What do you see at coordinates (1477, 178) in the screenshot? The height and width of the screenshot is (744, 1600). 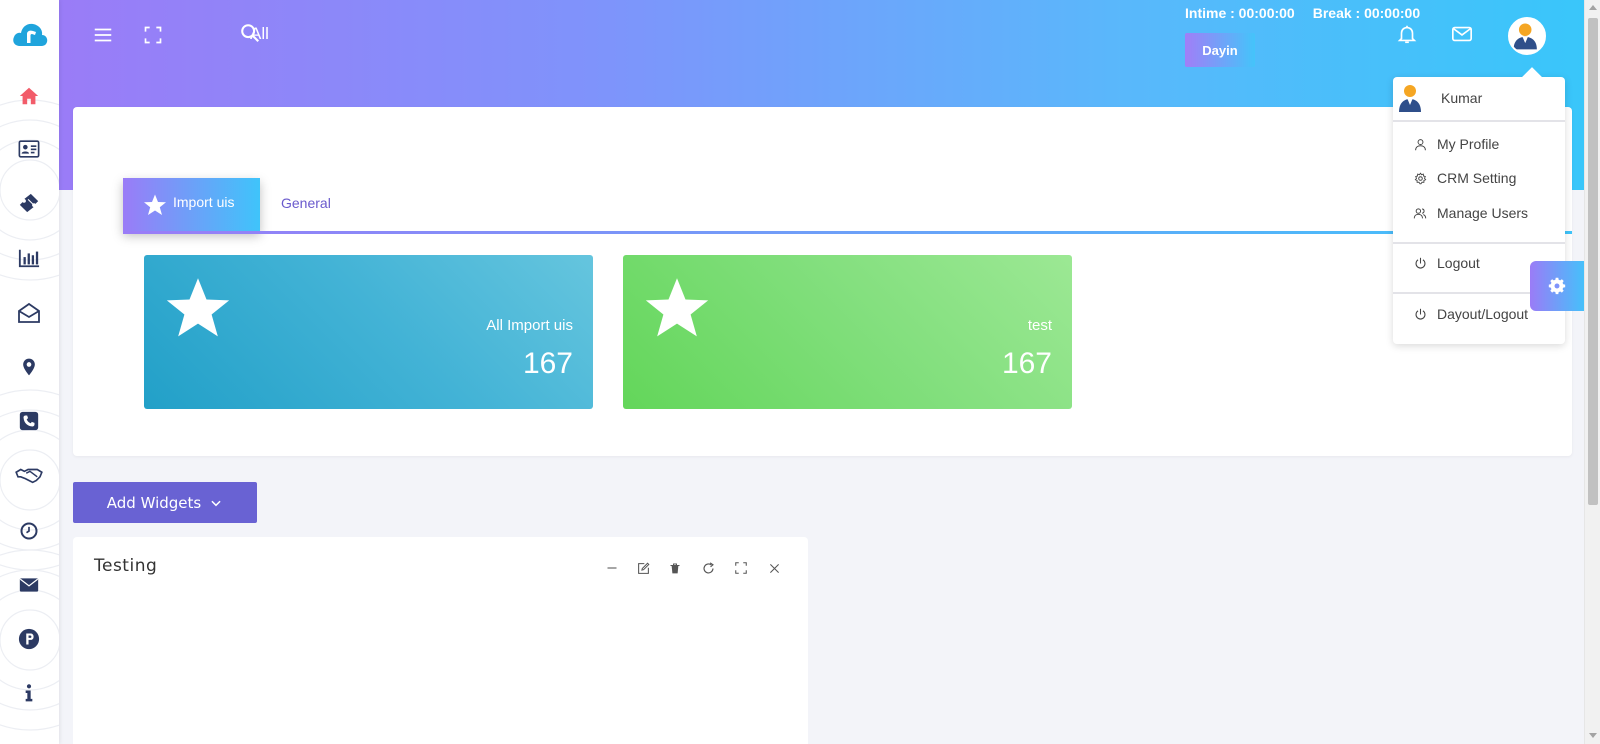 I see `menu-item-label: CRM Setting` at bounding box center [1477, 178].